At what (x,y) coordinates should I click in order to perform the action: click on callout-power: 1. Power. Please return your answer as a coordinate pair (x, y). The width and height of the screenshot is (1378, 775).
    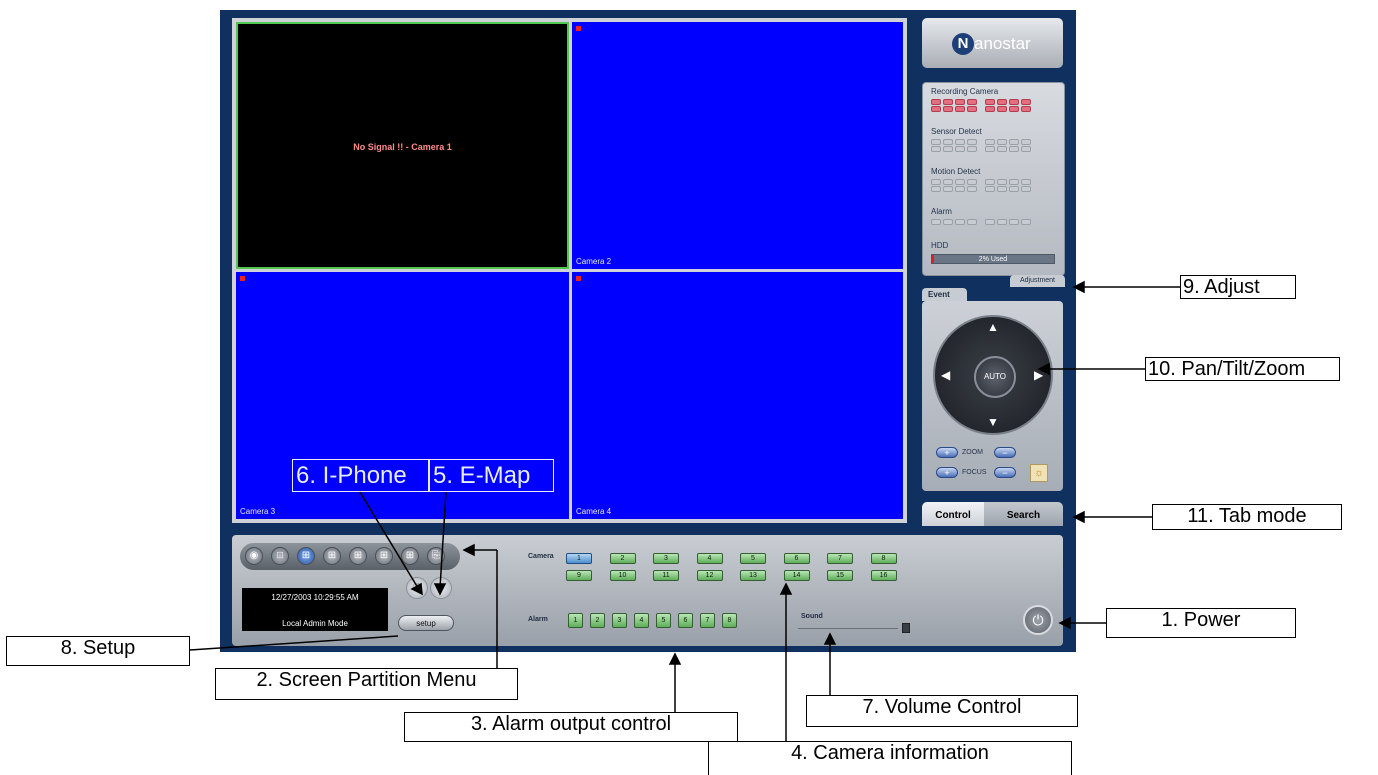
    Looking at the image, I should click on (1201, 623).